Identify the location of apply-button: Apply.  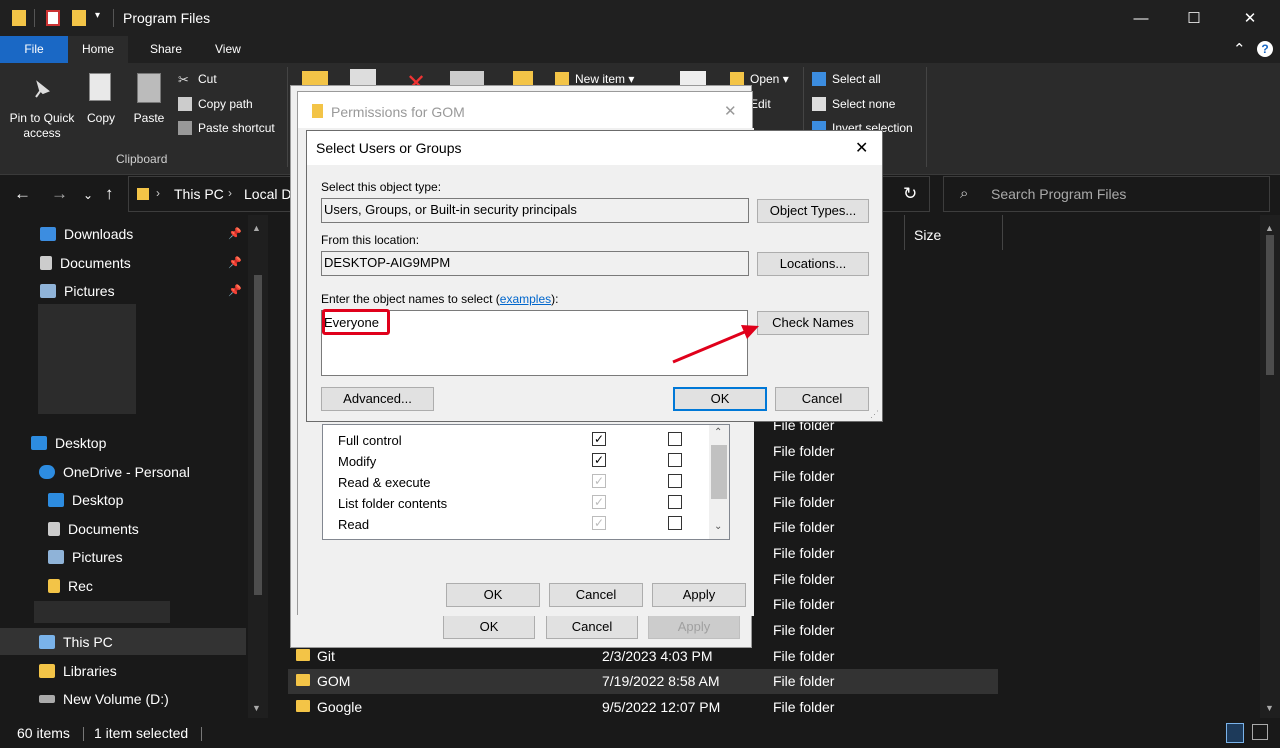
(694, 627).